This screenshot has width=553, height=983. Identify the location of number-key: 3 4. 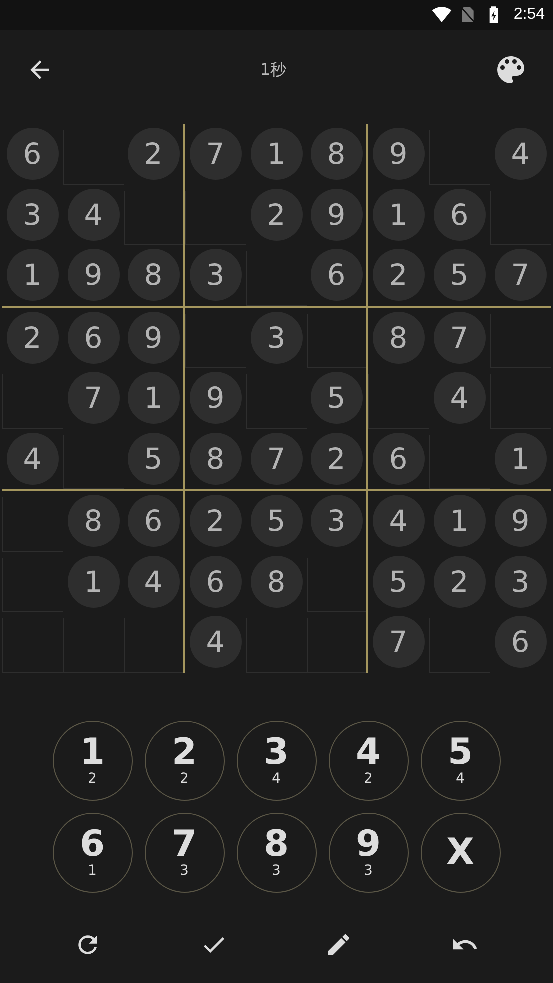
(276, 760).